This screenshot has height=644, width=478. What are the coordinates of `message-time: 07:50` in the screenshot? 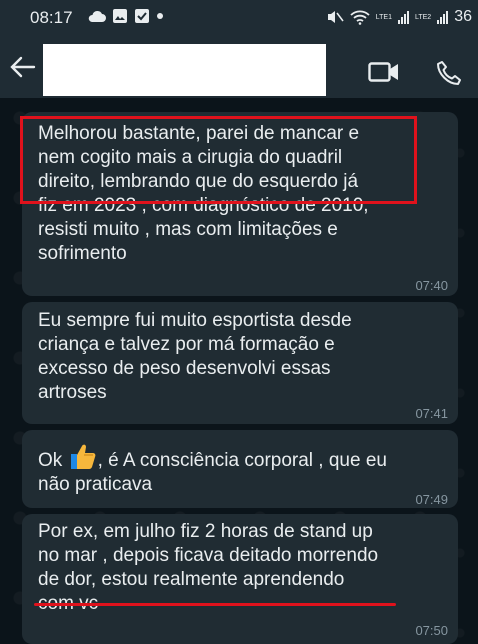 It's located at (431, 630).